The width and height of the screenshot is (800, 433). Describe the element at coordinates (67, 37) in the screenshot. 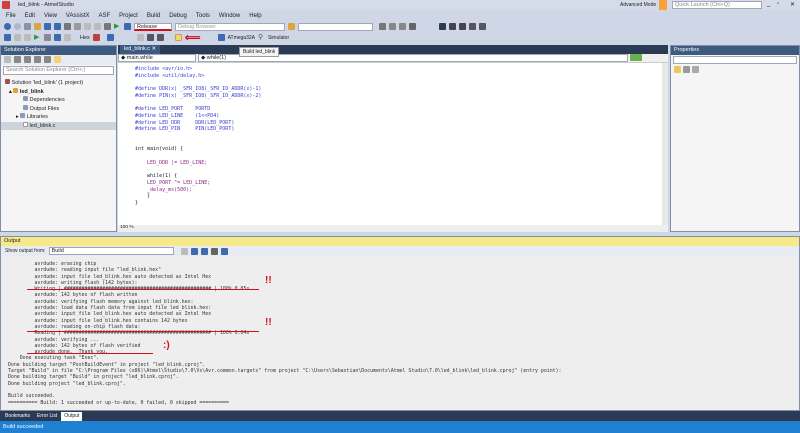

I see `step-out-icon` at that location.